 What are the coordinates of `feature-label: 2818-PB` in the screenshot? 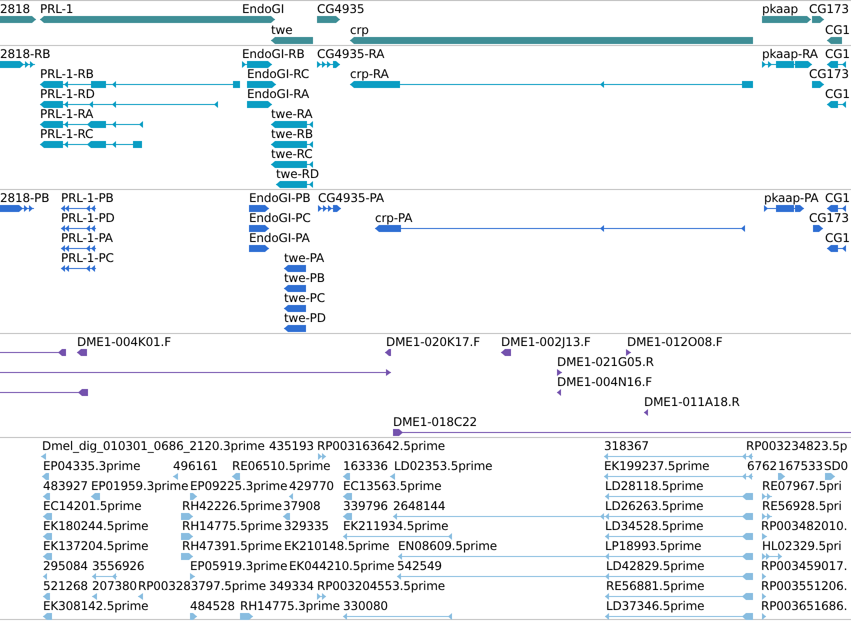 It's located at (25, 198).